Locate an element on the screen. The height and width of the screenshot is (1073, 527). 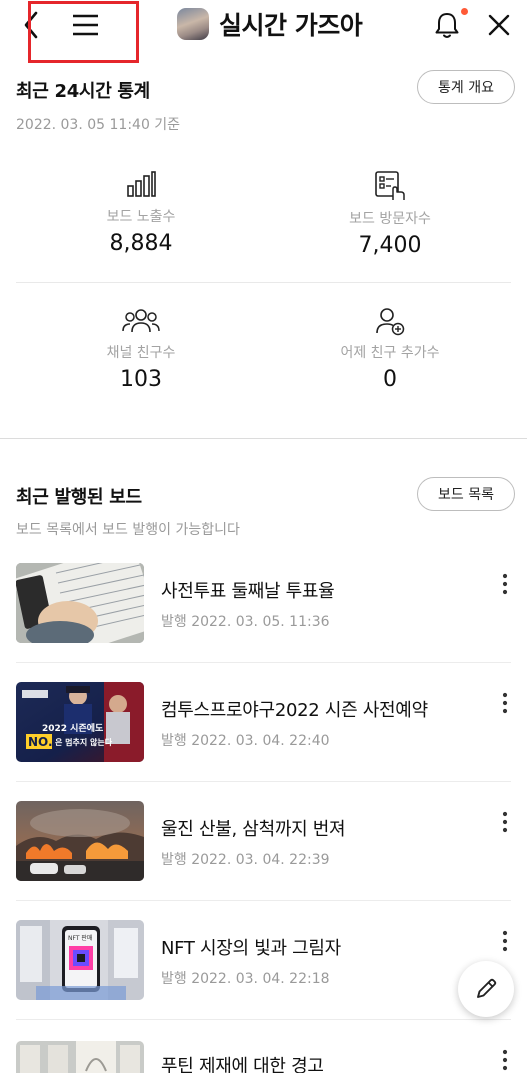
nft-sale-label: NFT 판매 is located at coordinates (80, 938).